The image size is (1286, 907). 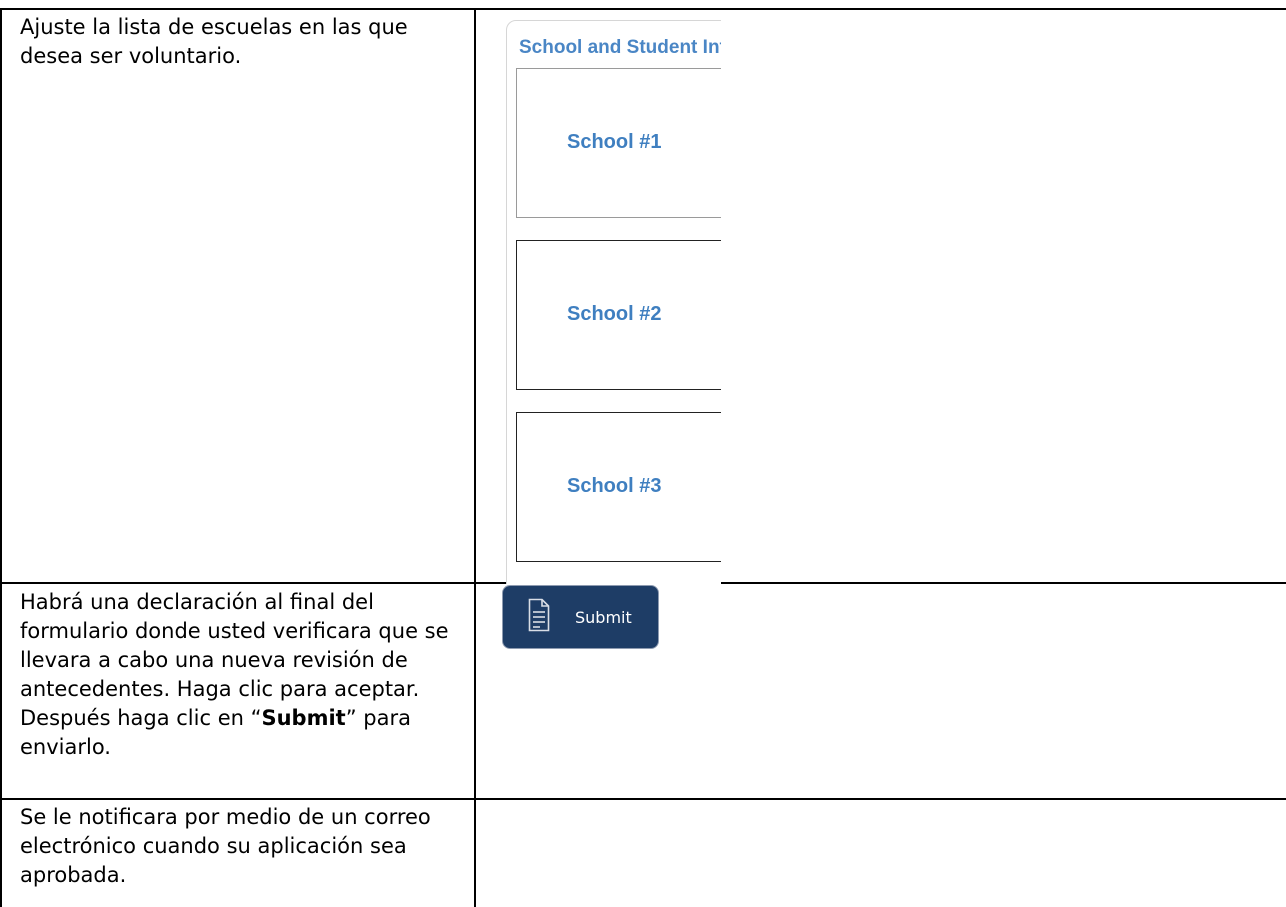 What do you see at coordinates (620, 47) in the screenshot?
I see `panel-title: School and Student Information` at bounding box center [620, 47].